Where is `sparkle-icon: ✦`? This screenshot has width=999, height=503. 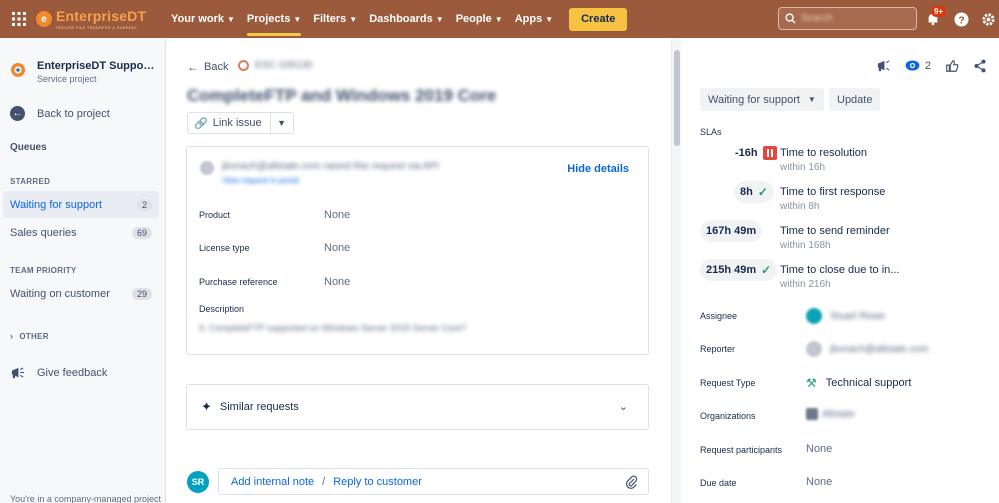 sparkle-icon: ✦ is located at coordinates (206, 406).